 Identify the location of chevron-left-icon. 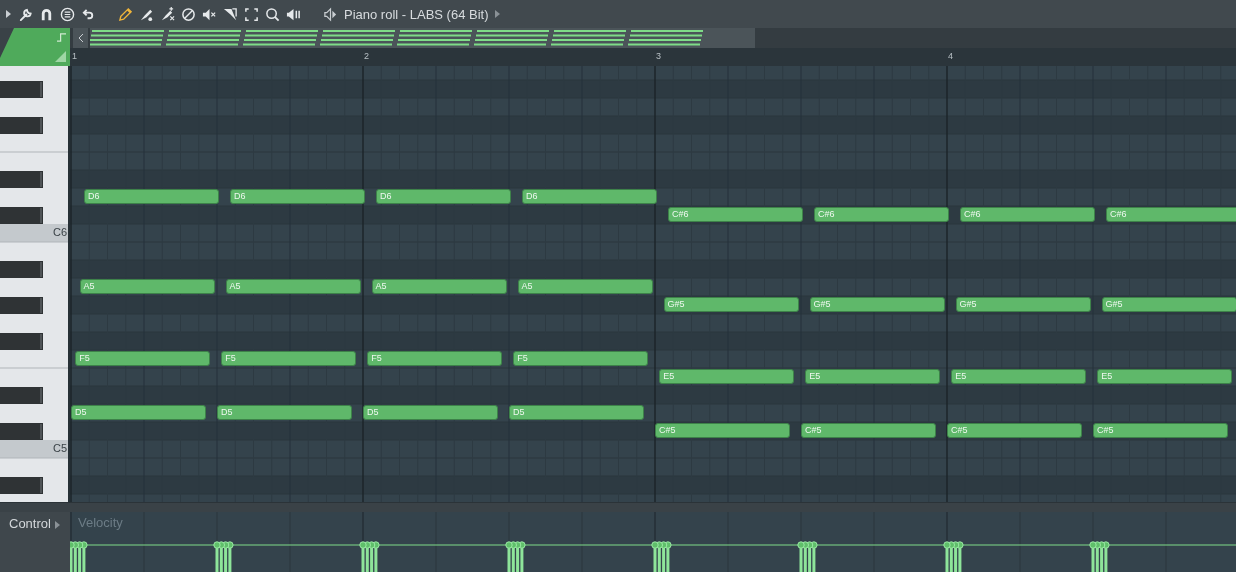
(80, 38).